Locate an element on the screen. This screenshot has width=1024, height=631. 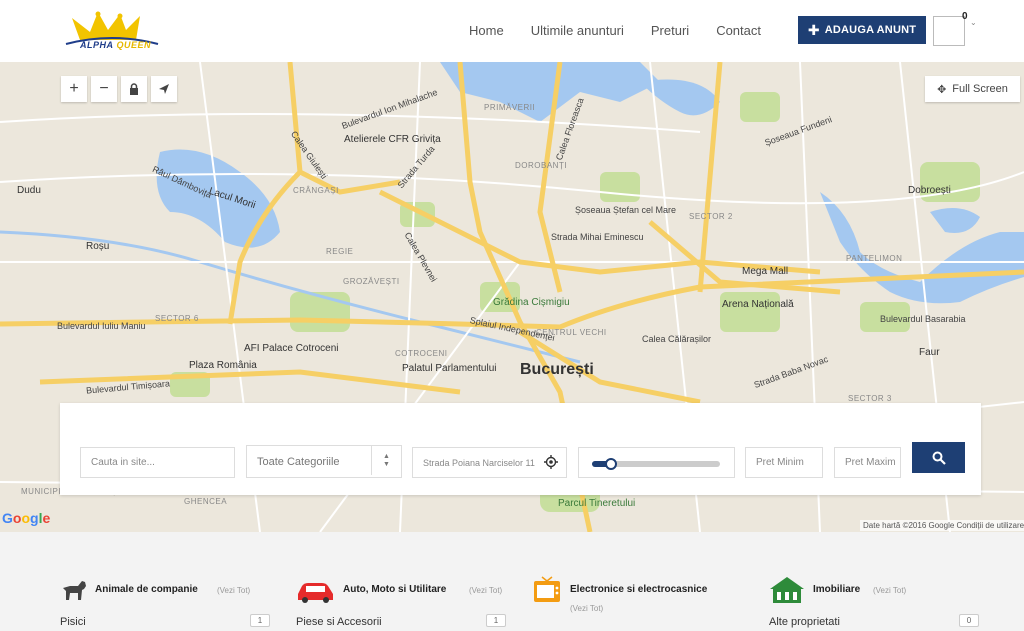
map-label-calarasilor: Calea Călărașilor is located at coordinates (677, 339).